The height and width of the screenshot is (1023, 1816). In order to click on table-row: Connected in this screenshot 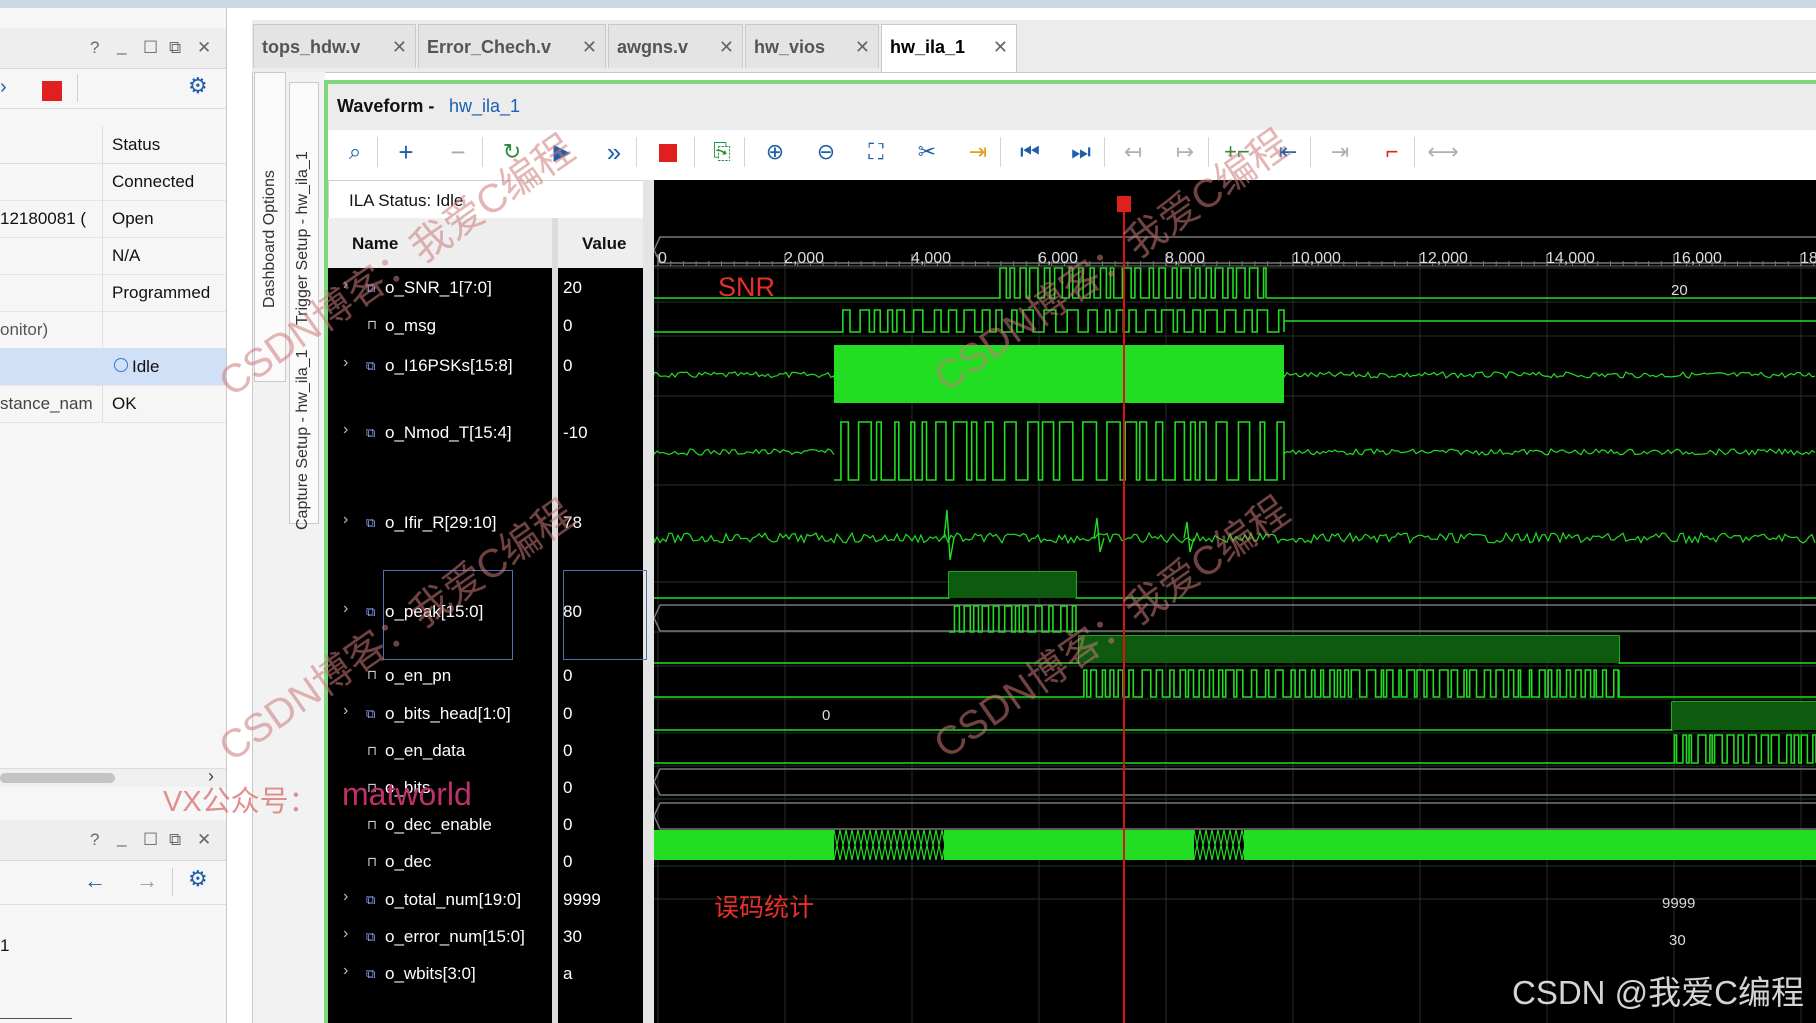, I will do `click(113, 182)`.